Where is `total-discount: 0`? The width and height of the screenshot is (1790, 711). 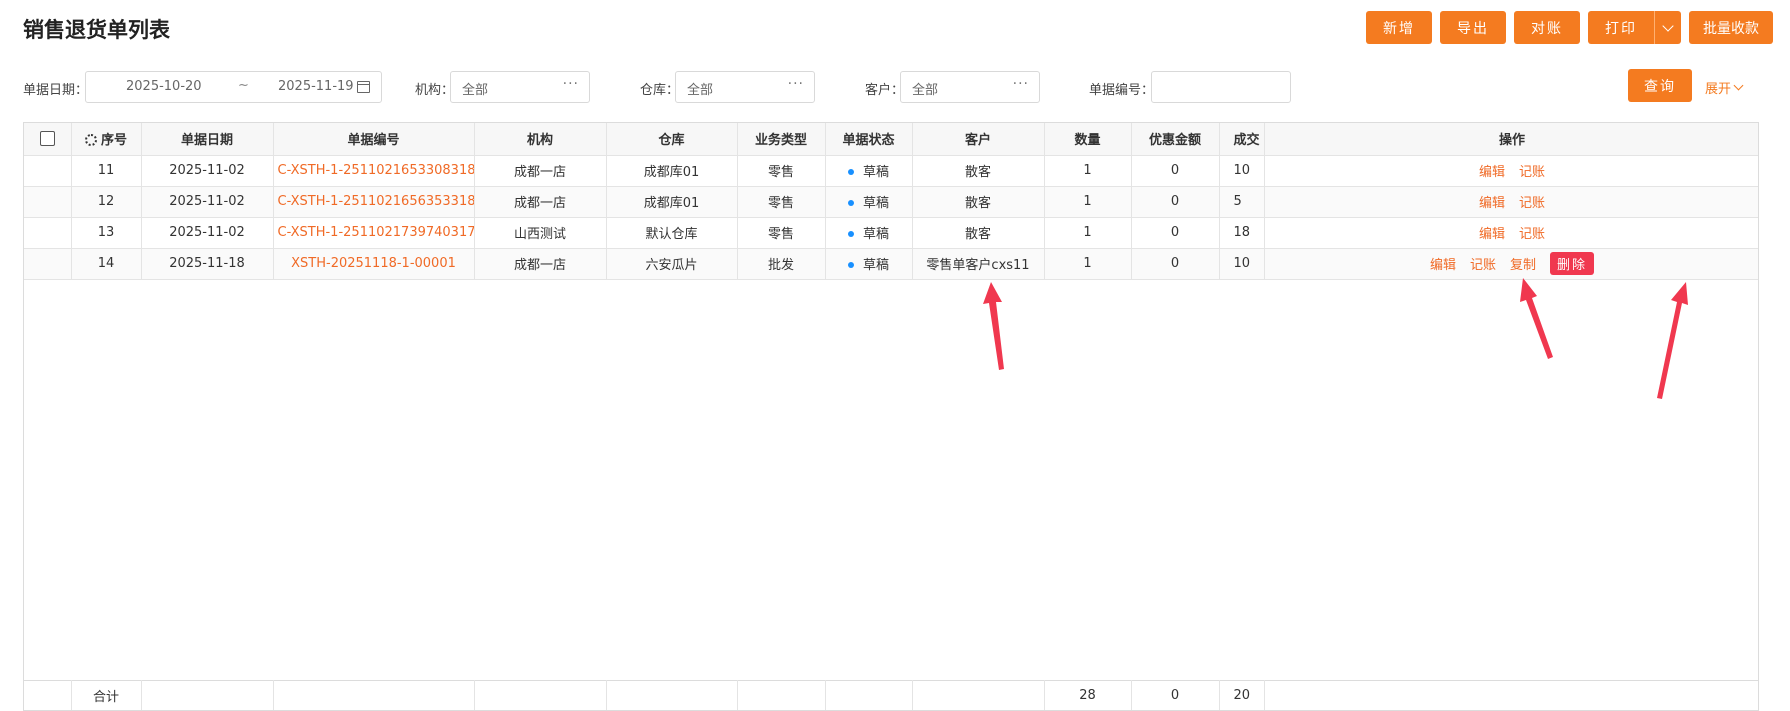
total-discount: 0 is located at coordinates (1175, 695).